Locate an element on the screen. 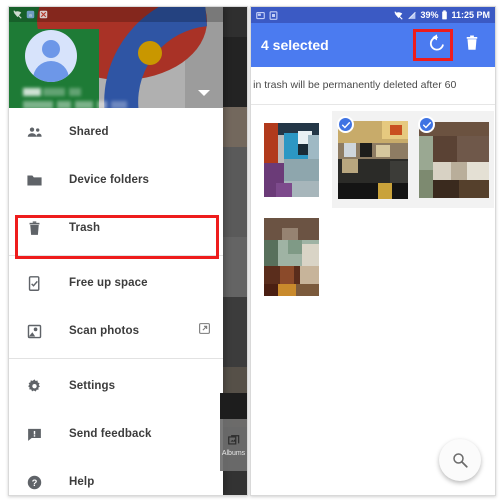 Image resolution: width=500 pixels, height=500 pixels. selection-count-title: 4 selected is located at coordinates (295, 45).